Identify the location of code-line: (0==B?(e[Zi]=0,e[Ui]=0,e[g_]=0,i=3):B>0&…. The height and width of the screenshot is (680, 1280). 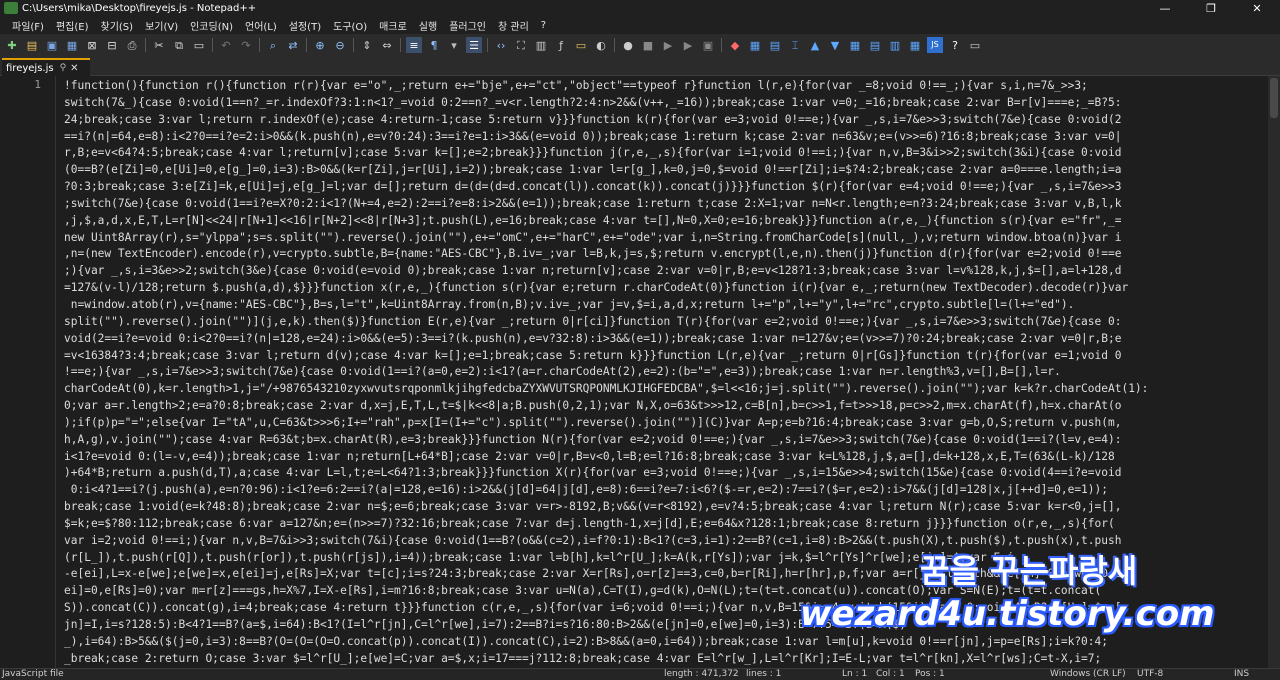
(664, 170).